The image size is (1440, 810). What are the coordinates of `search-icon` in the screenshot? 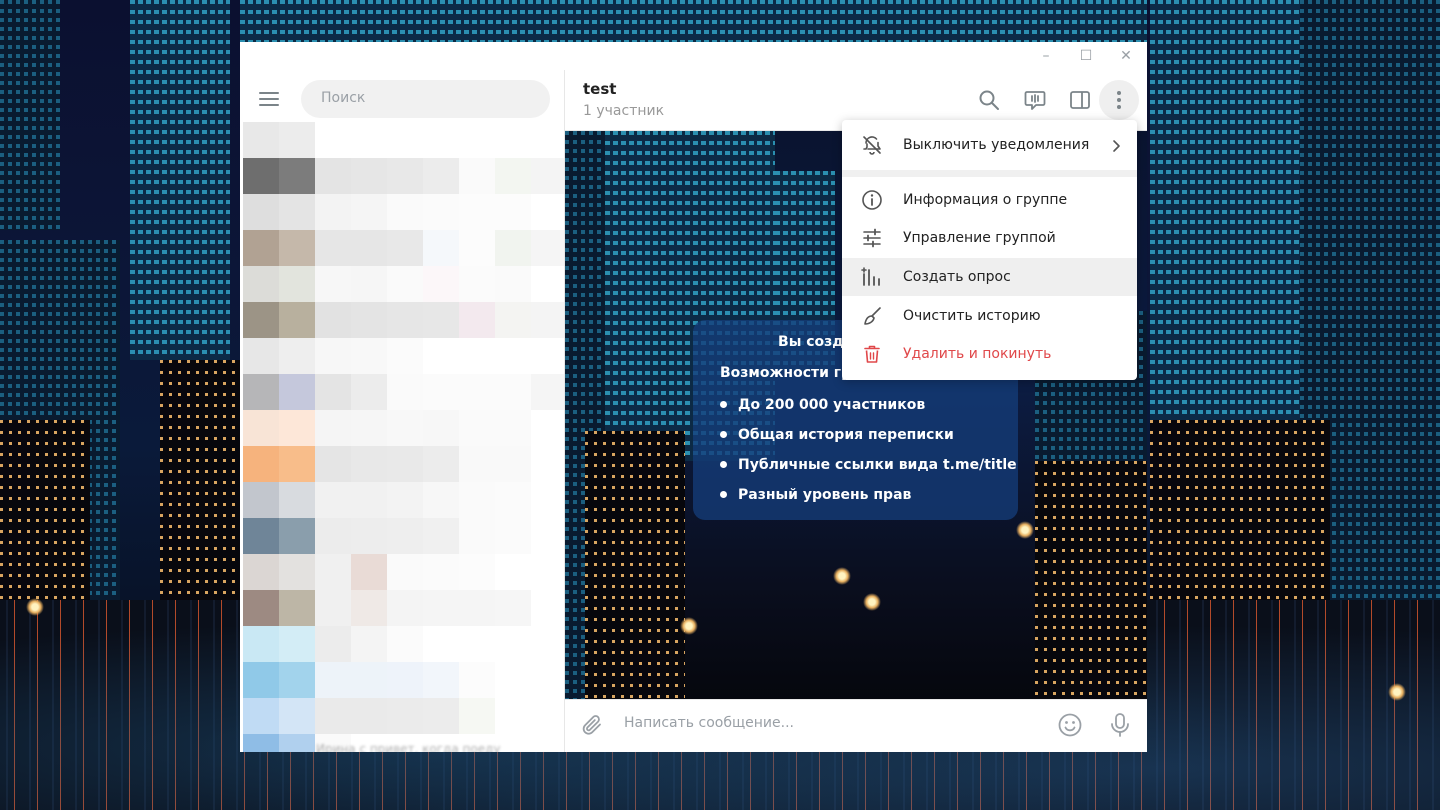 It's located at (989, 100).